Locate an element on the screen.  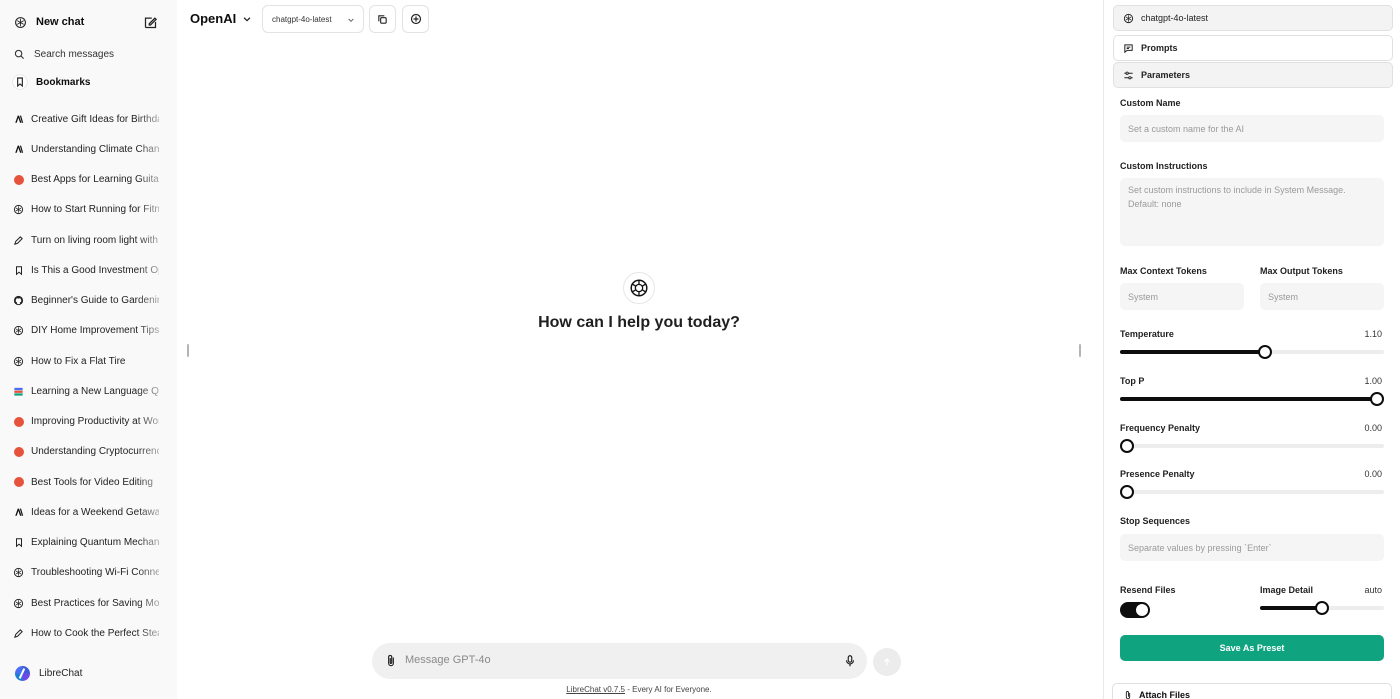
right-resize-handle is located at coordinates (1080, 350).